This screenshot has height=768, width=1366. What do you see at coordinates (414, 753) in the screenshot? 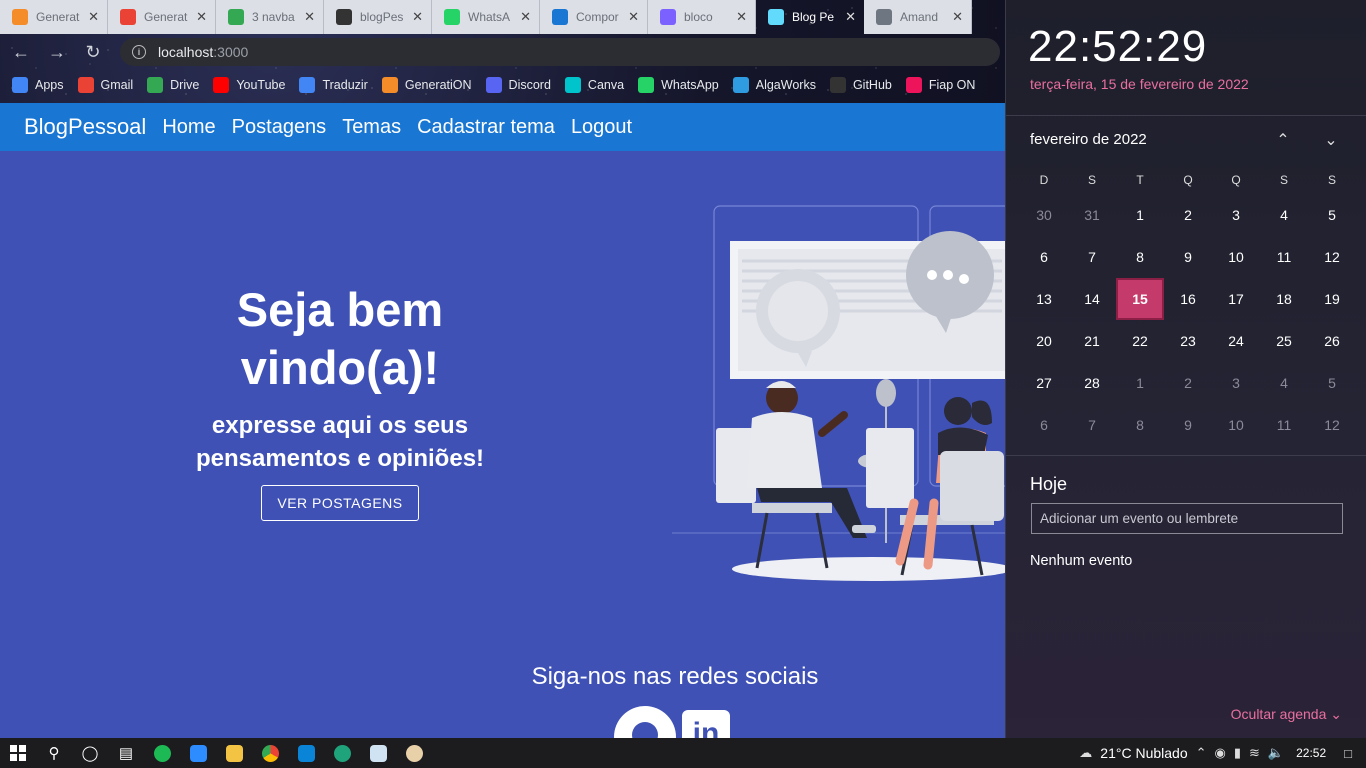
I see `paint-icon` at bounding box center [414, 753].